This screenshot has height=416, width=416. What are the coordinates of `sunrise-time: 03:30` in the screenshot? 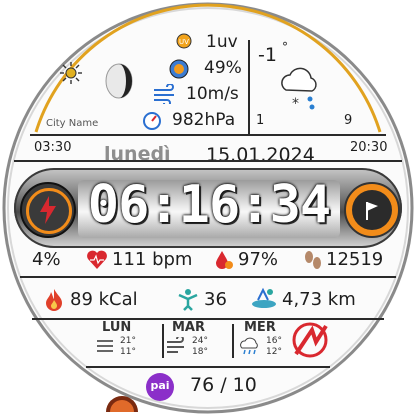 It's located at (53, 147).